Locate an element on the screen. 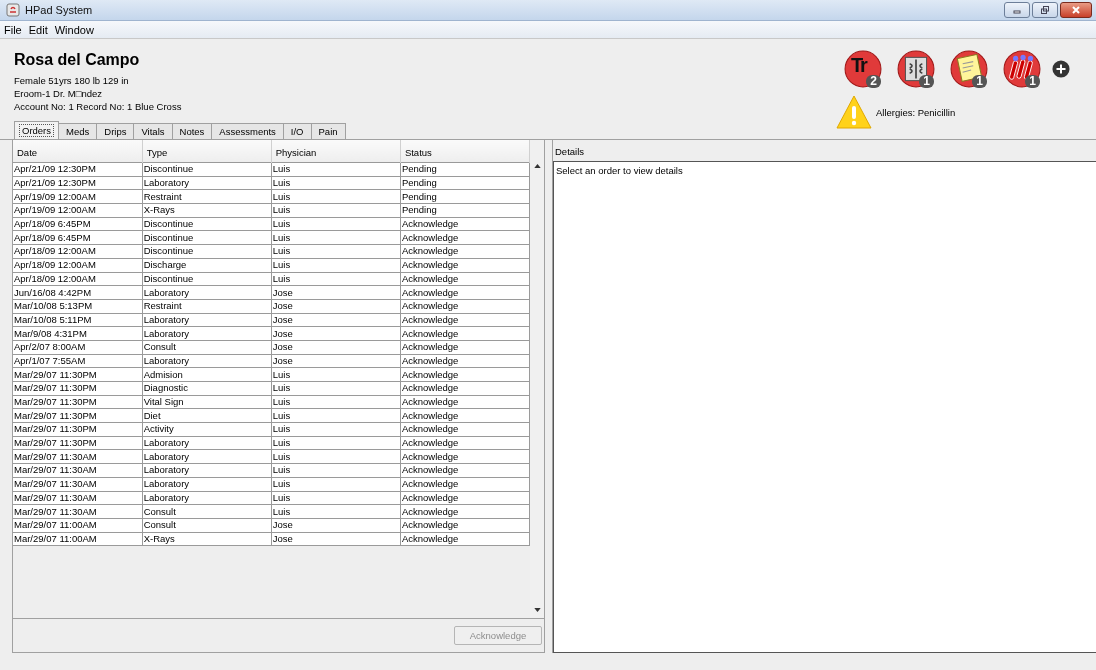 The width and height of the screenshot is (1096, 670). close-button is located at coordinates (1076, 10).